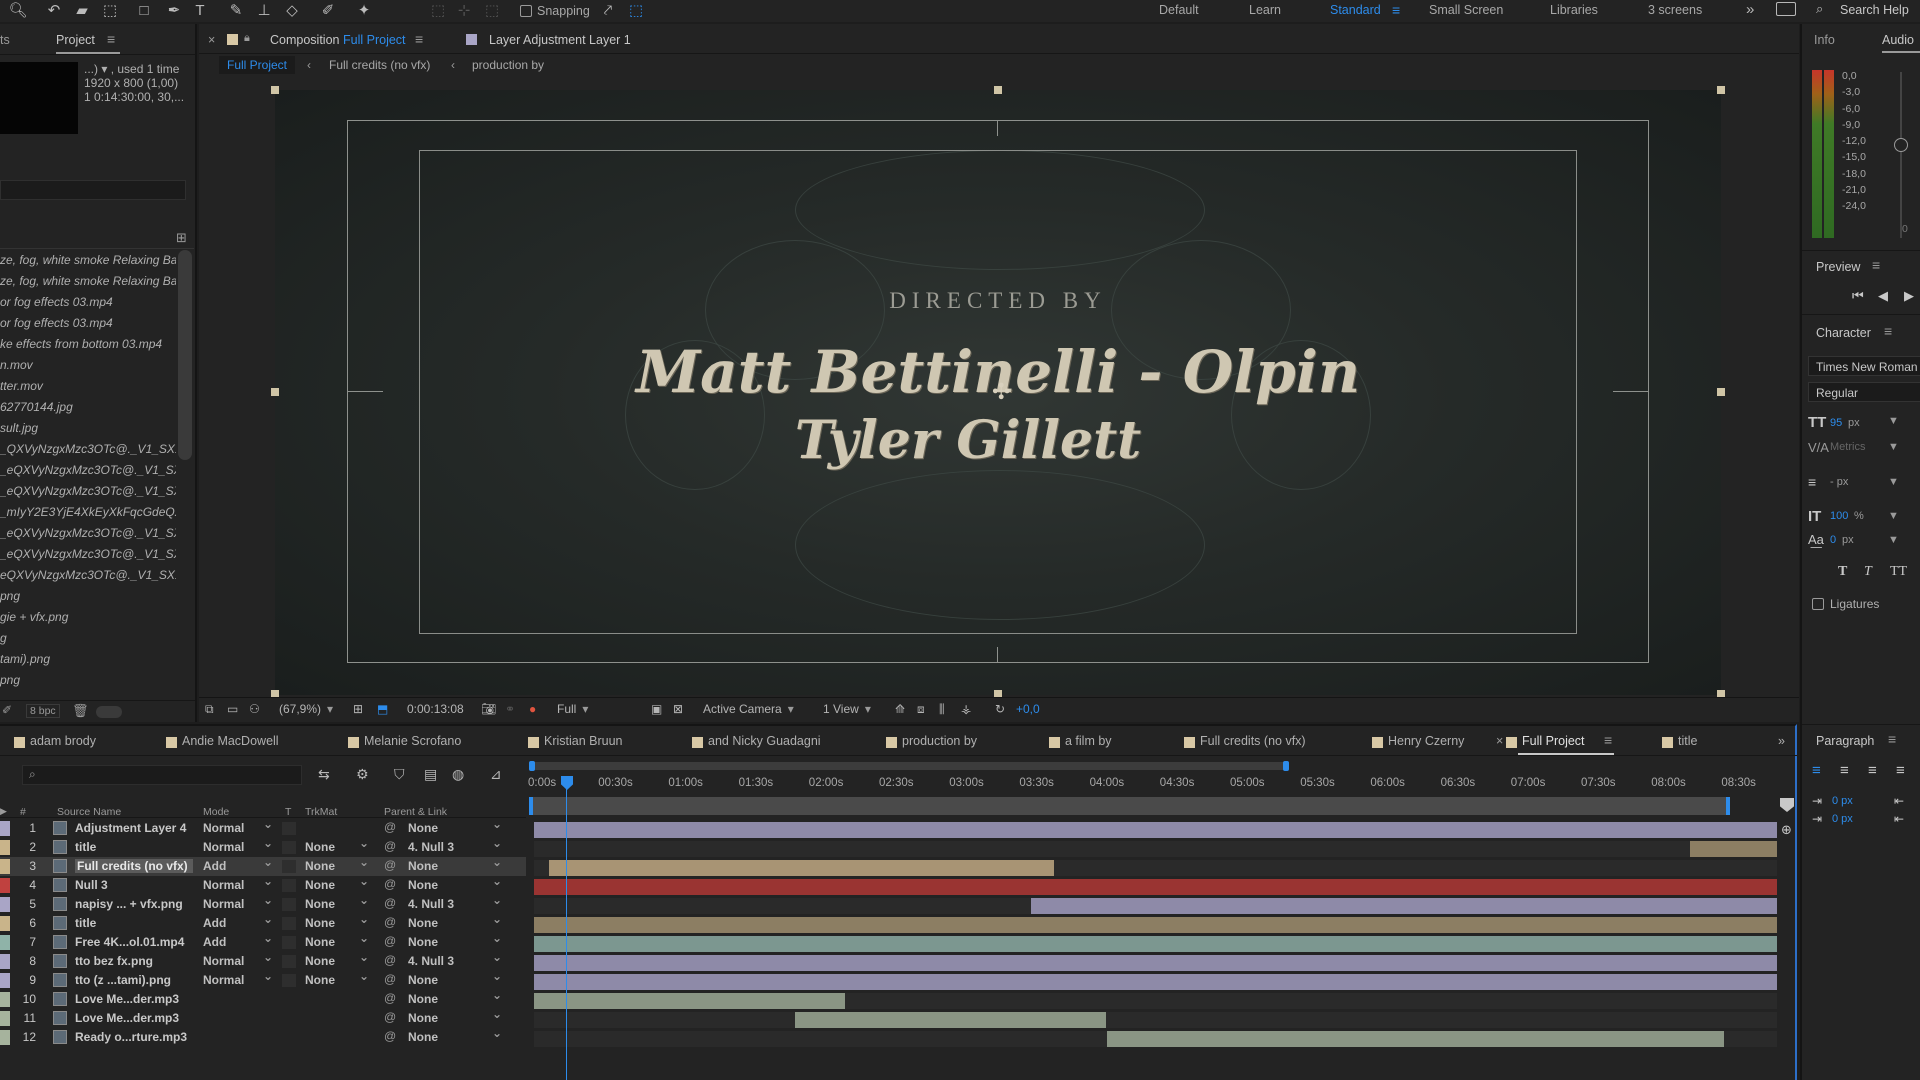 The height and width of the screenshot is (1080, 1920). What do you see at coordinates (1839, 482) in the screenshot?
I see `leading-value: - px` at bounding box center [1839, 482].